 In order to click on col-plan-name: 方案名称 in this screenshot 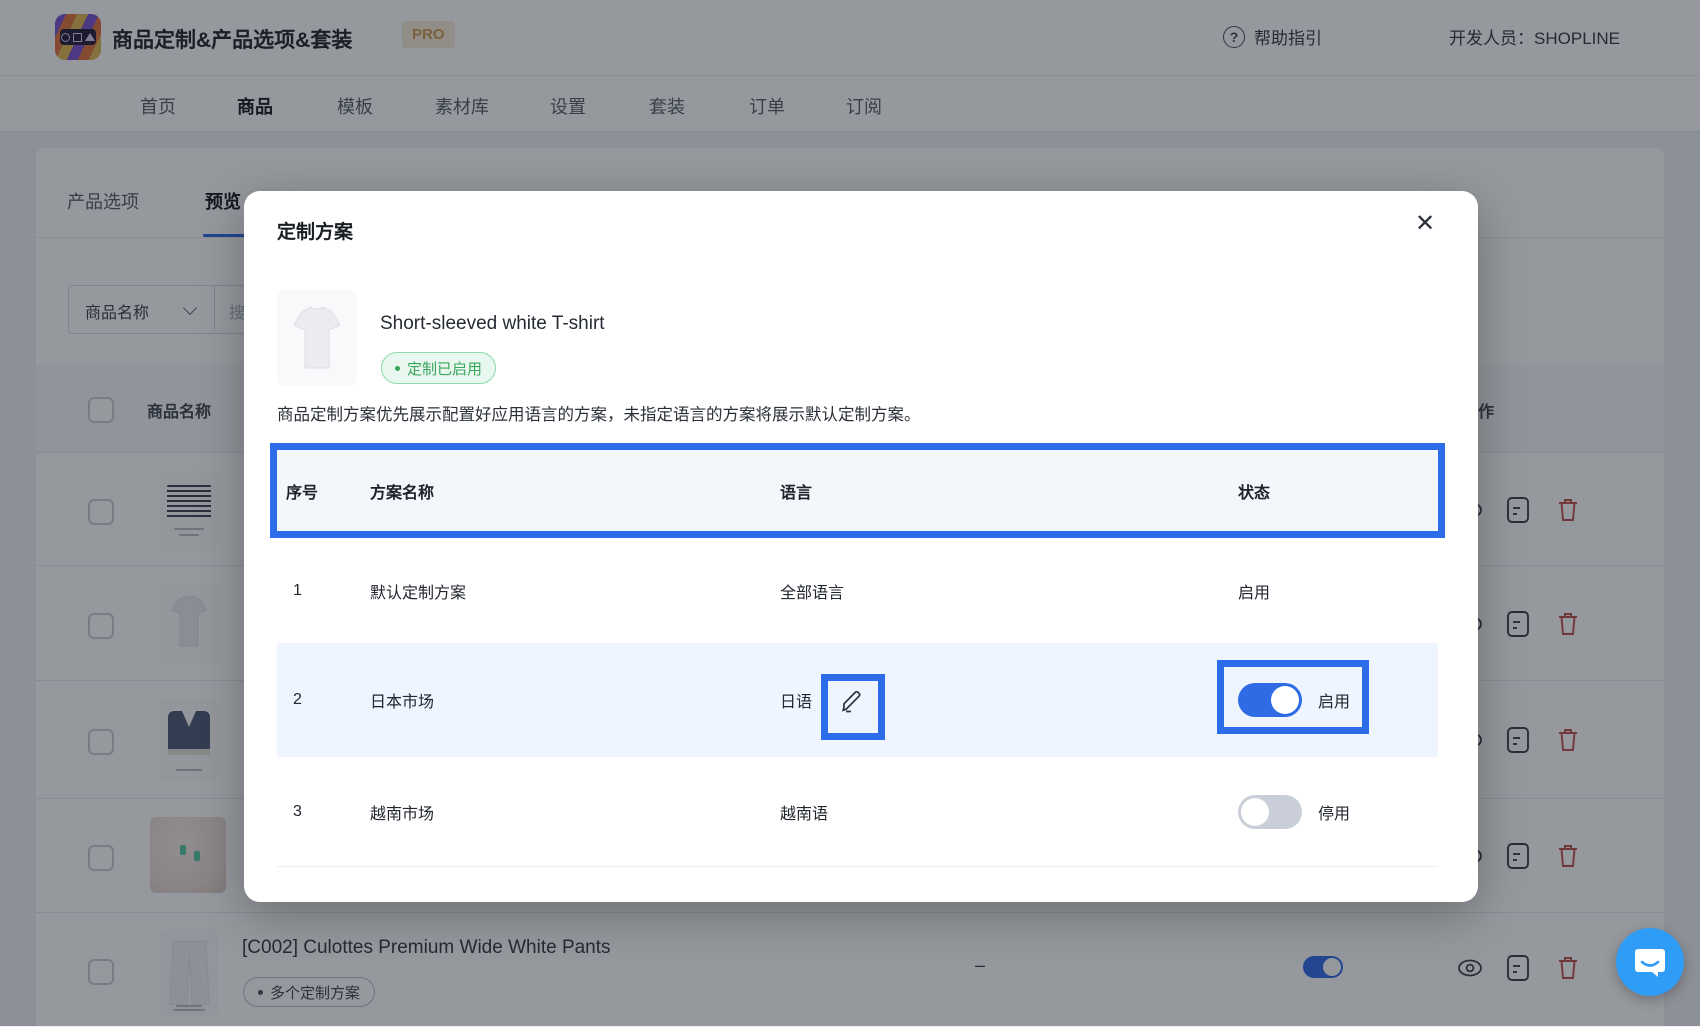, I will do `click(402, 493)`.